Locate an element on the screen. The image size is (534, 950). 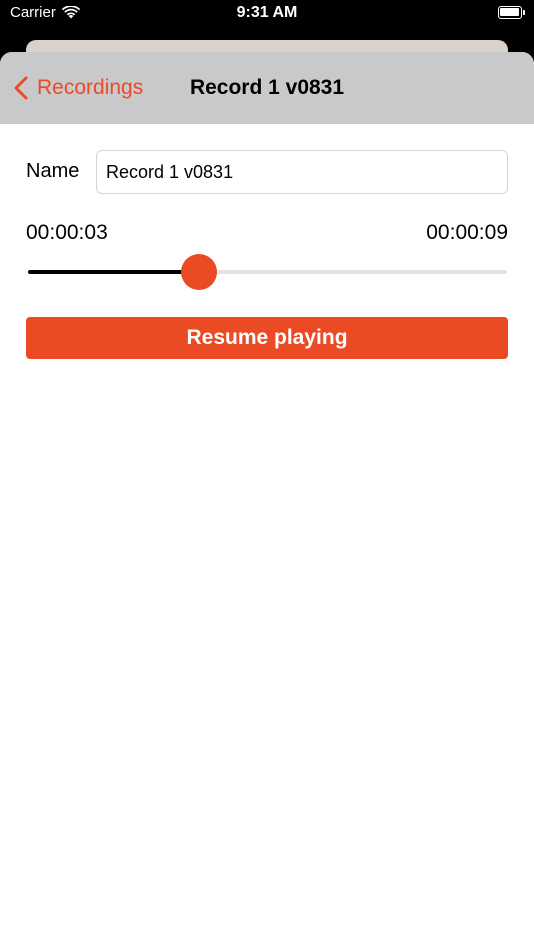
resume-playing-button: Resume playing is located at coordinates (267, 338).